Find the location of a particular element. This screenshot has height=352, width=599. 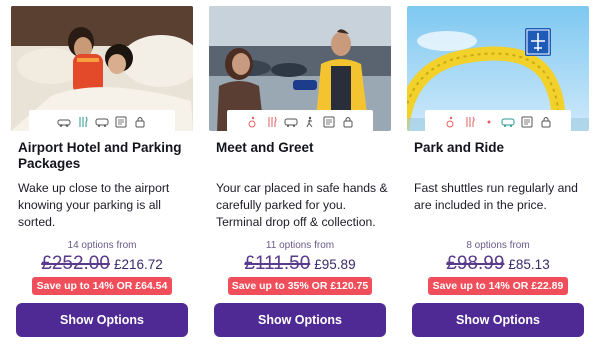

new-price: £216.72 is located at coordinates (138, 264).